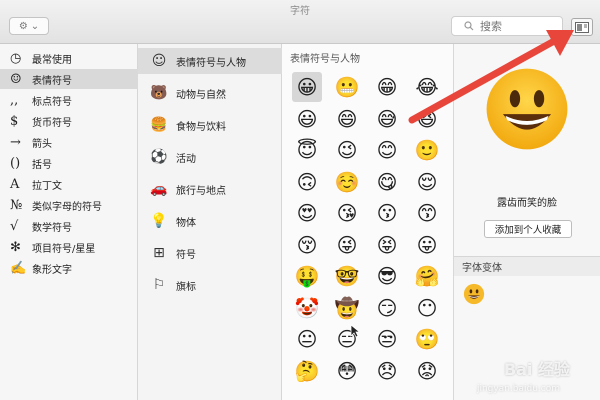 The width and height of the screenshot is (600, 400). What do you see at coordinates (69, 79) in the screenshot?
I see `sidebar-item-smiley: ☺ 表情符号` at bounding box center [69, 79].